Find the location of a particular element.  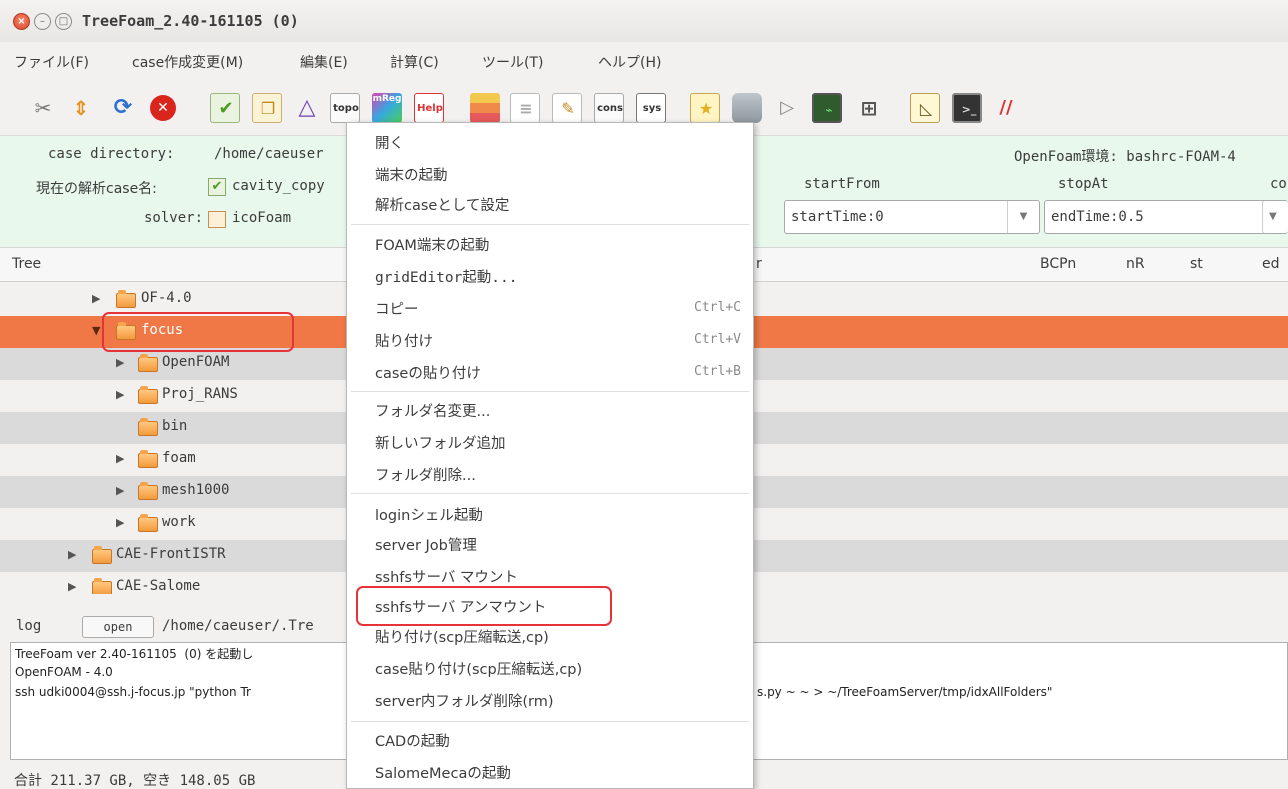

log-line: ssh udki0004@ssh.j-focus.jp "python Tr is located at coordinates (133, 692).